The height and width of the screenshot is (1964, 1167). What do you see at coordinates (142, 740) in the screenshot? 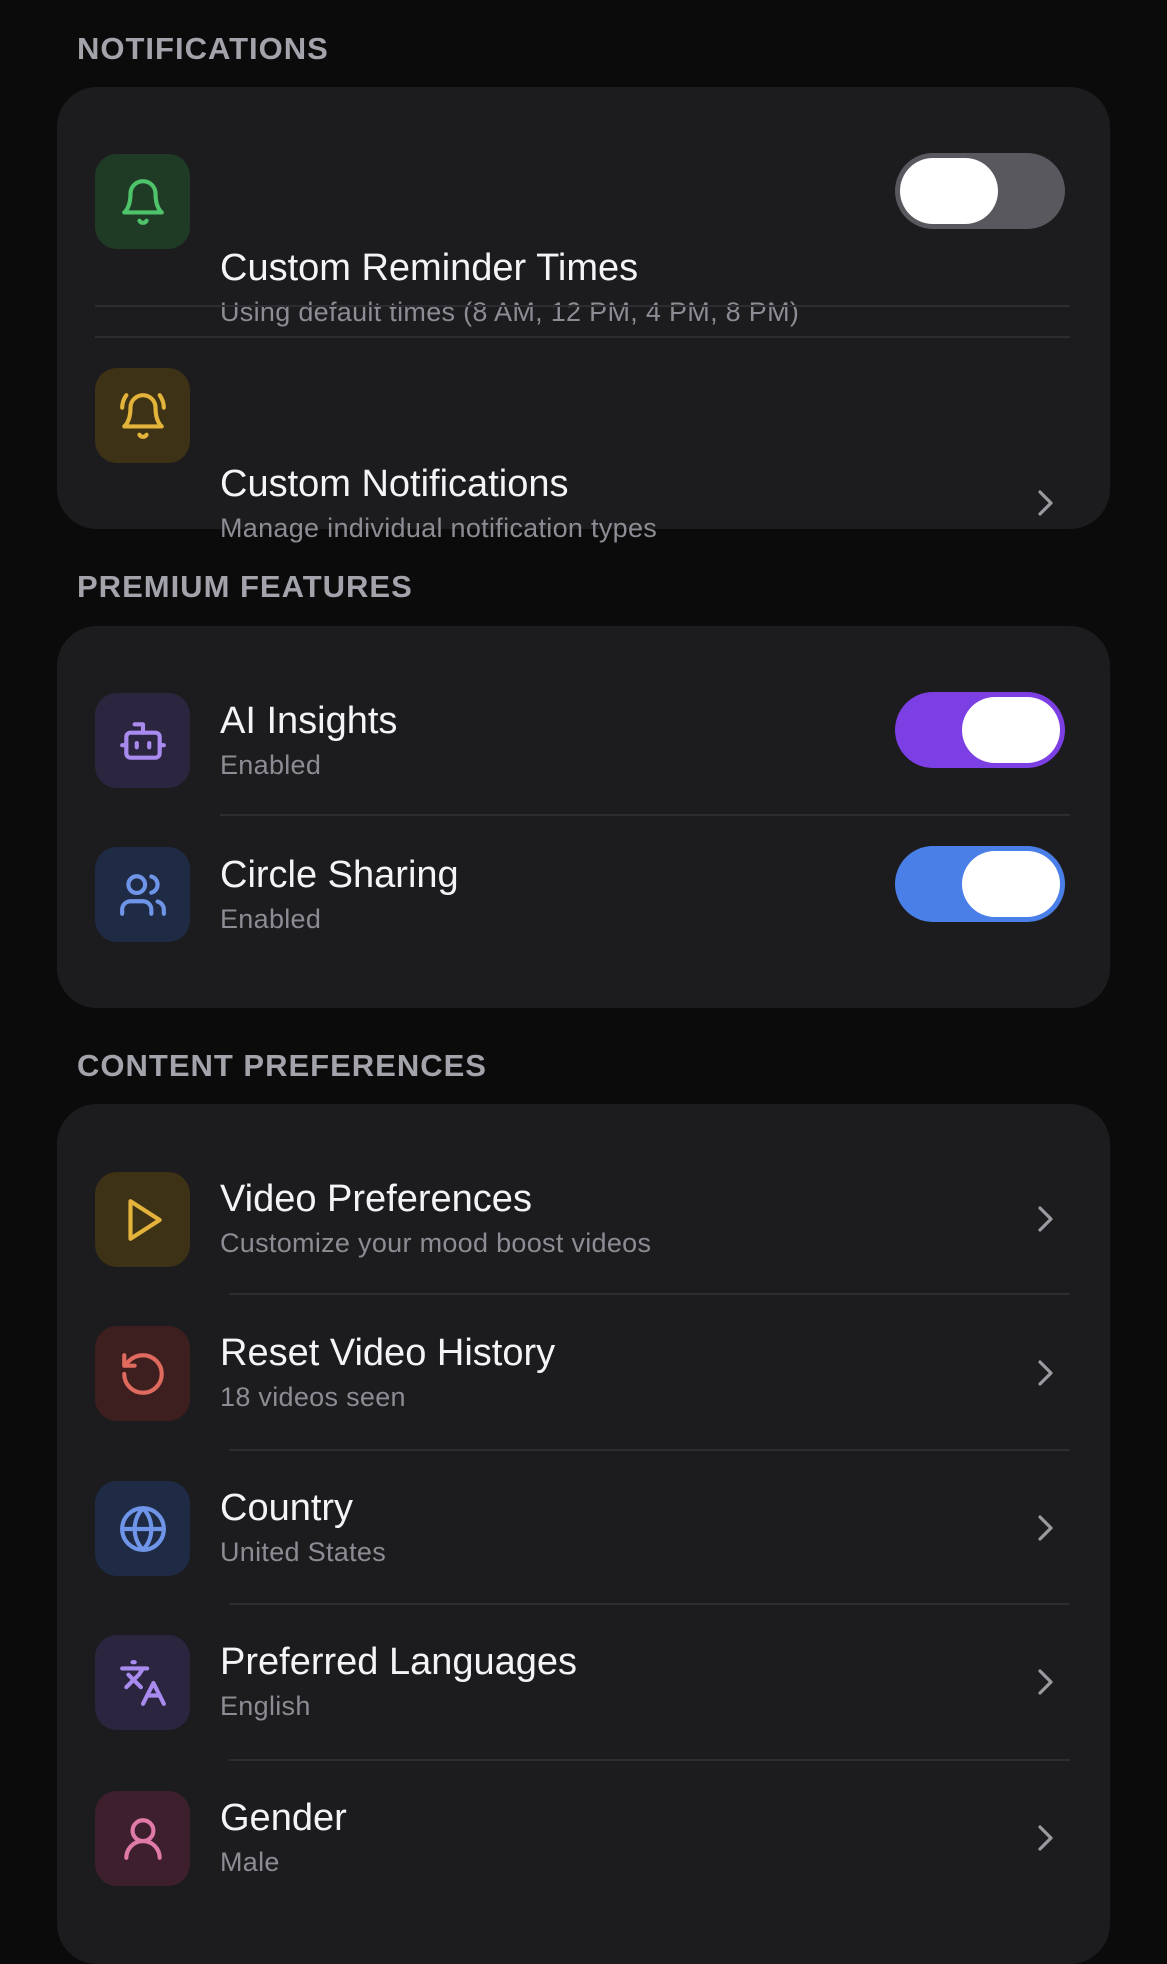
I see `robot-icon` at bounding box center [142, 740].